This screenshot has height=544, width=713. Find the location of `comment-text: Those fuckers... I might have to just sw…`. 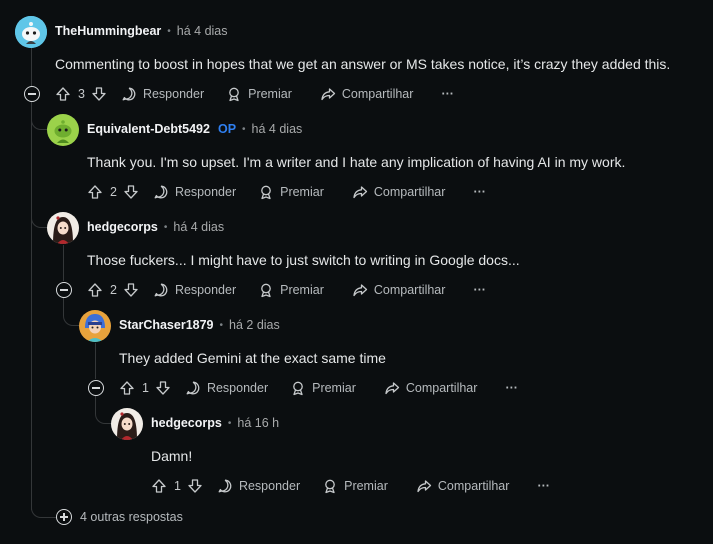

comment-text: Those fuckers... I might have to just sw… is located at coordinates (303, 260).